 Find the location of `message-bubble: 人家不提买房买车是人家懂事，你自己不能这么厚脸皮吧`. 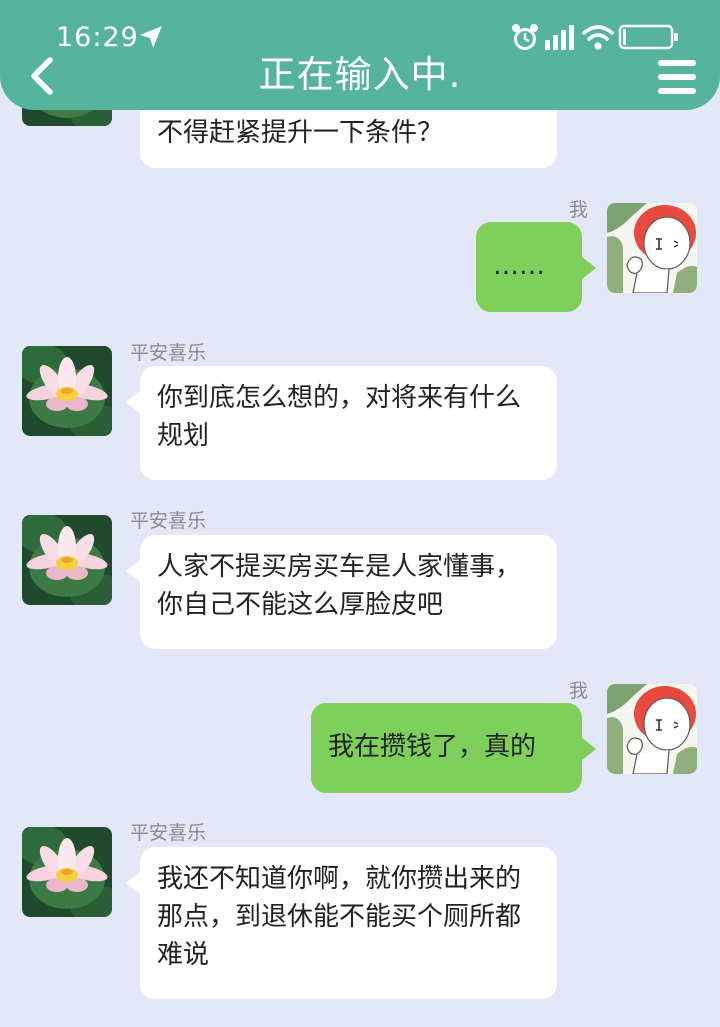

message-bubble: 人家不提买房买车是人家懂事，你自己不能这么厚脸皮吧 is located at coordinates (341, 592).